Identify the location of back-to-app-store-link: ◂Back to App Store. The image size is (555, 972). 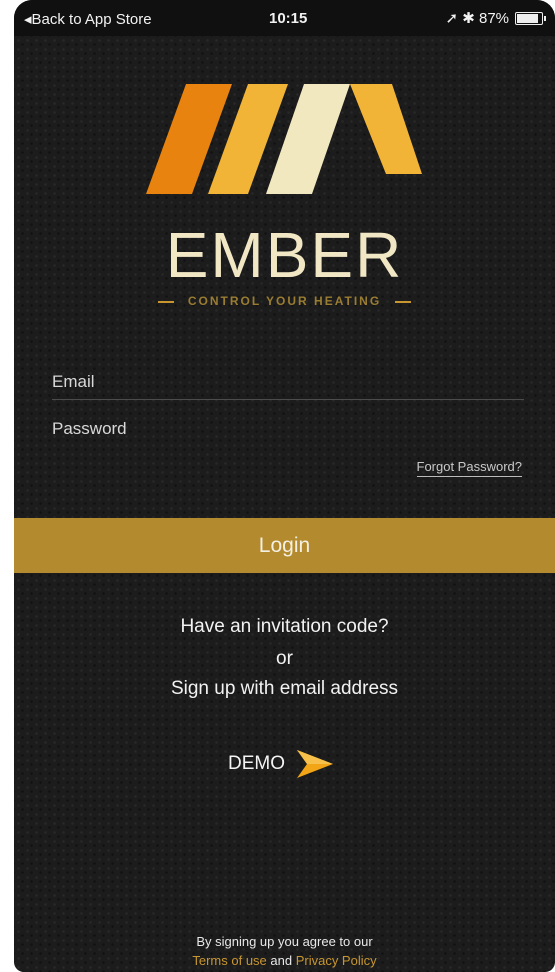
(88, 19).